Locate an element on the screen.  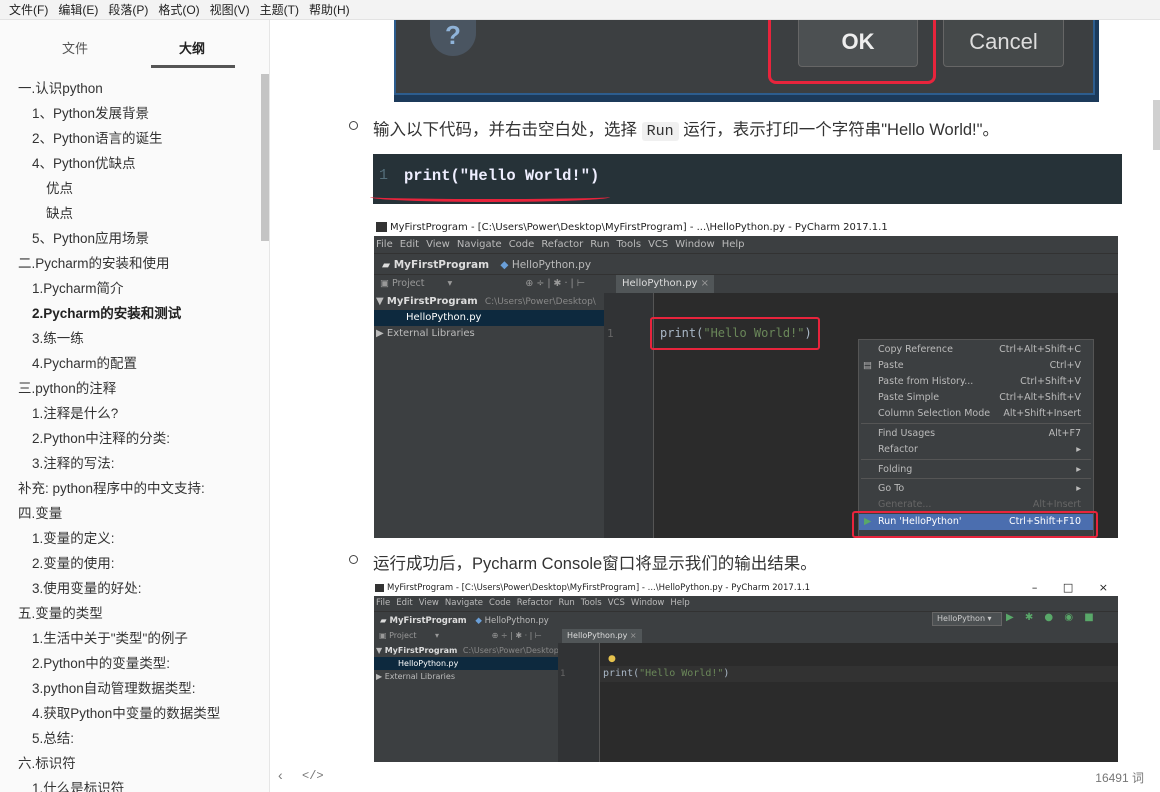
outline-item: 3.使用变量的好处: is located at coordinates (131, 588).